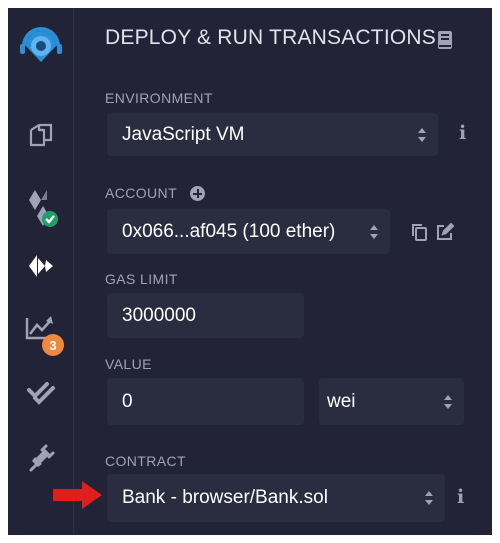 This screenshot has height=543, width=500. Describe the element at coordinates (460, 497) in the screenshot. I see `contract-info-icon: i` at that location.